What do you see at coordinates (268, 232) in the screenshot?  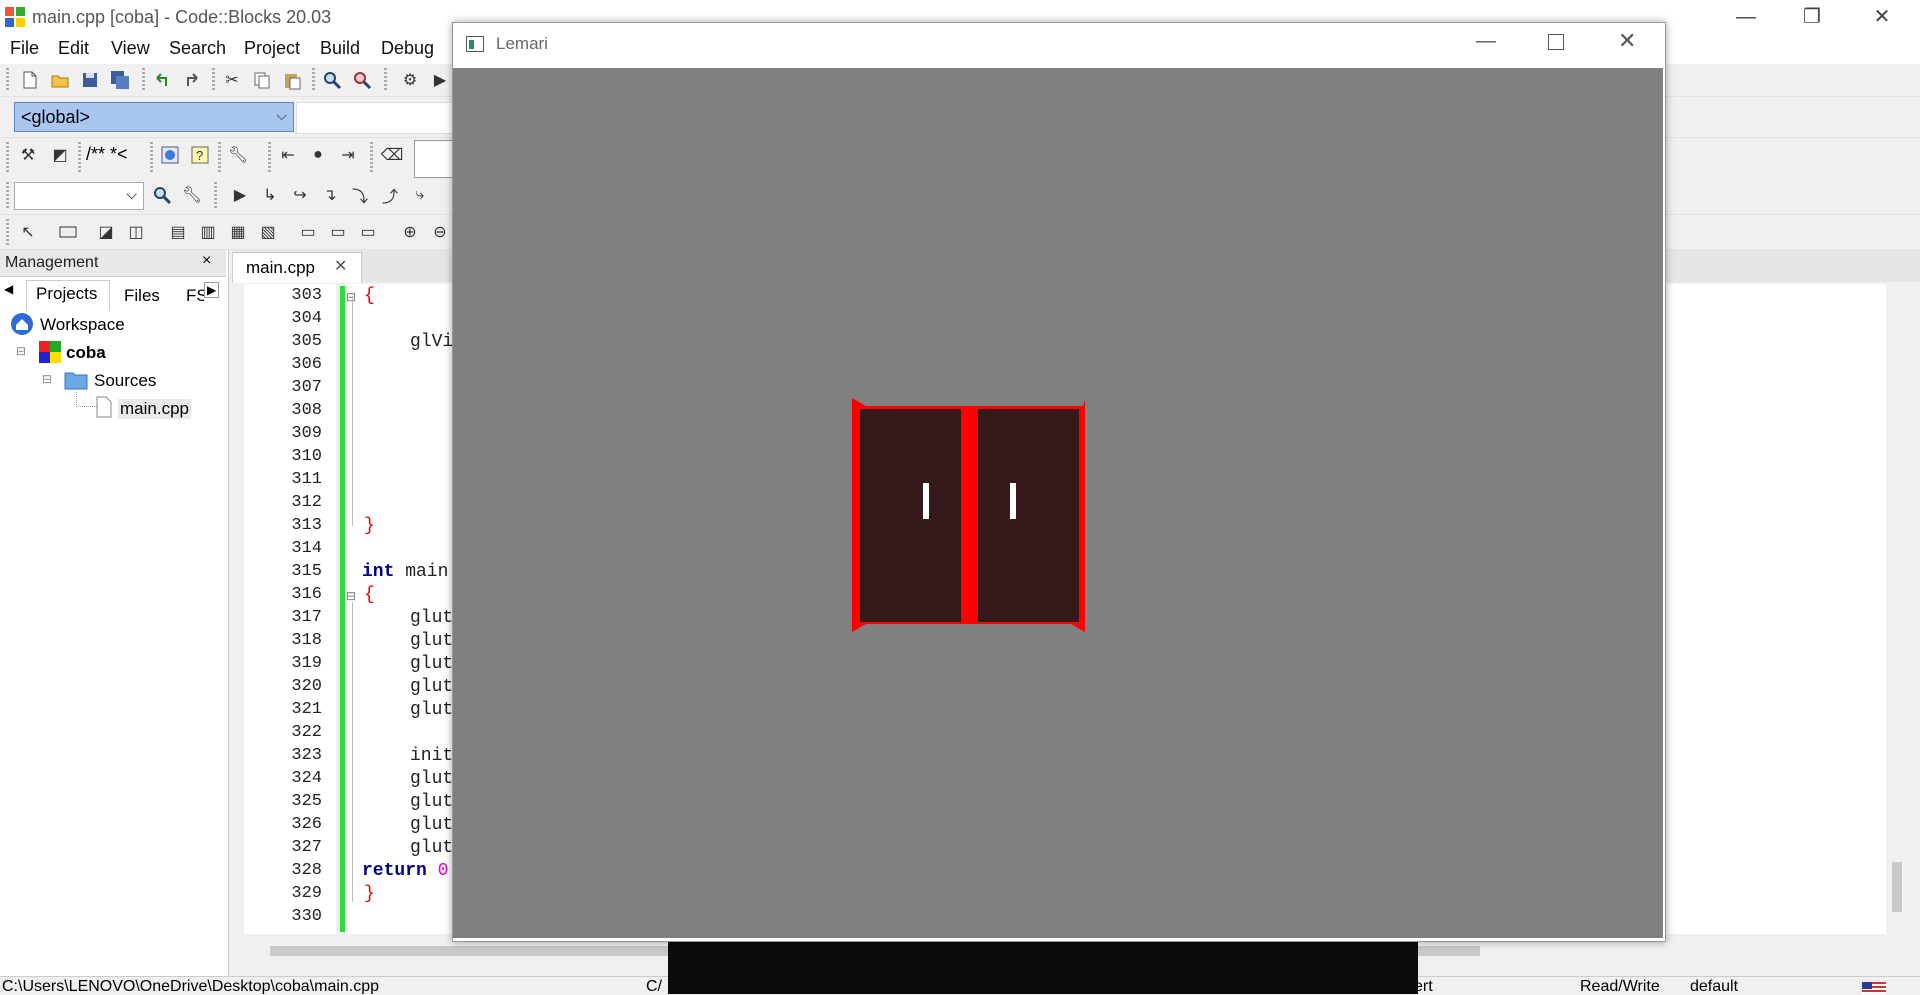 I see `align-fill-icon: ▧` at bounding box center [268, 232].